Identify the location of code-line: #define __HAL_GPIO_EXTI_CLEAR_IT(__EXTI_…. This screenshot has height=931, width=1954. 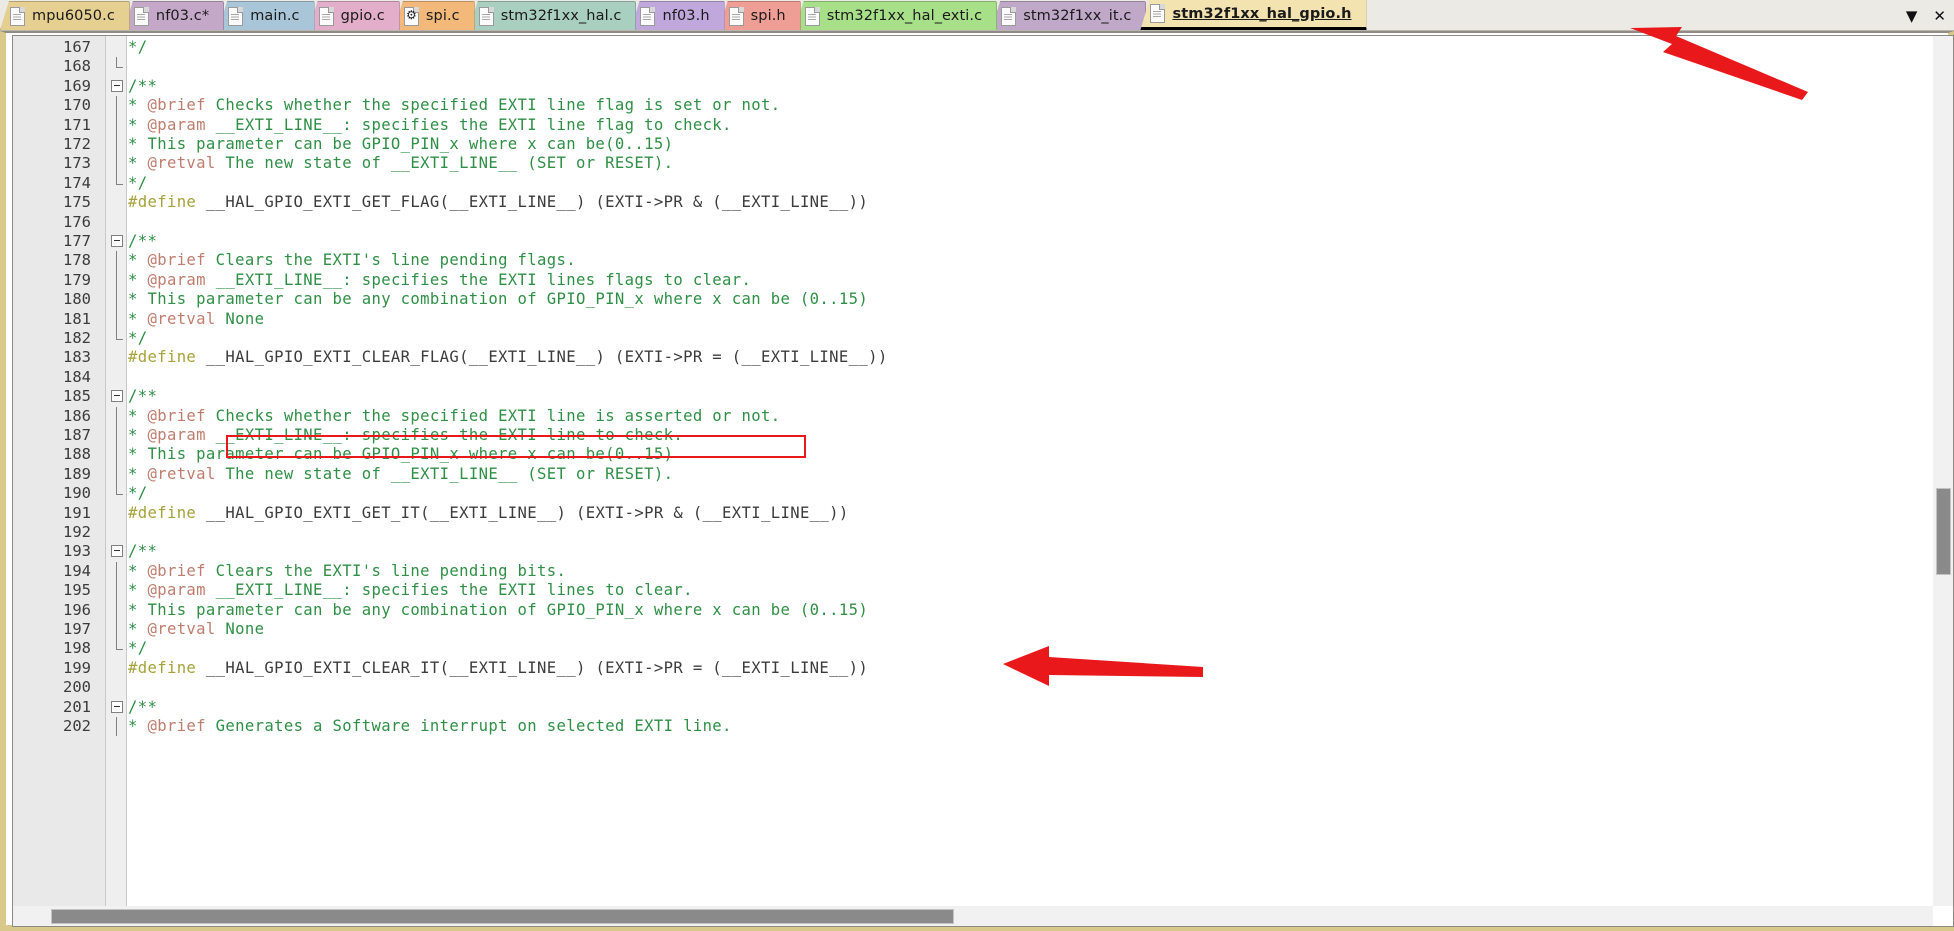
(498, 668).